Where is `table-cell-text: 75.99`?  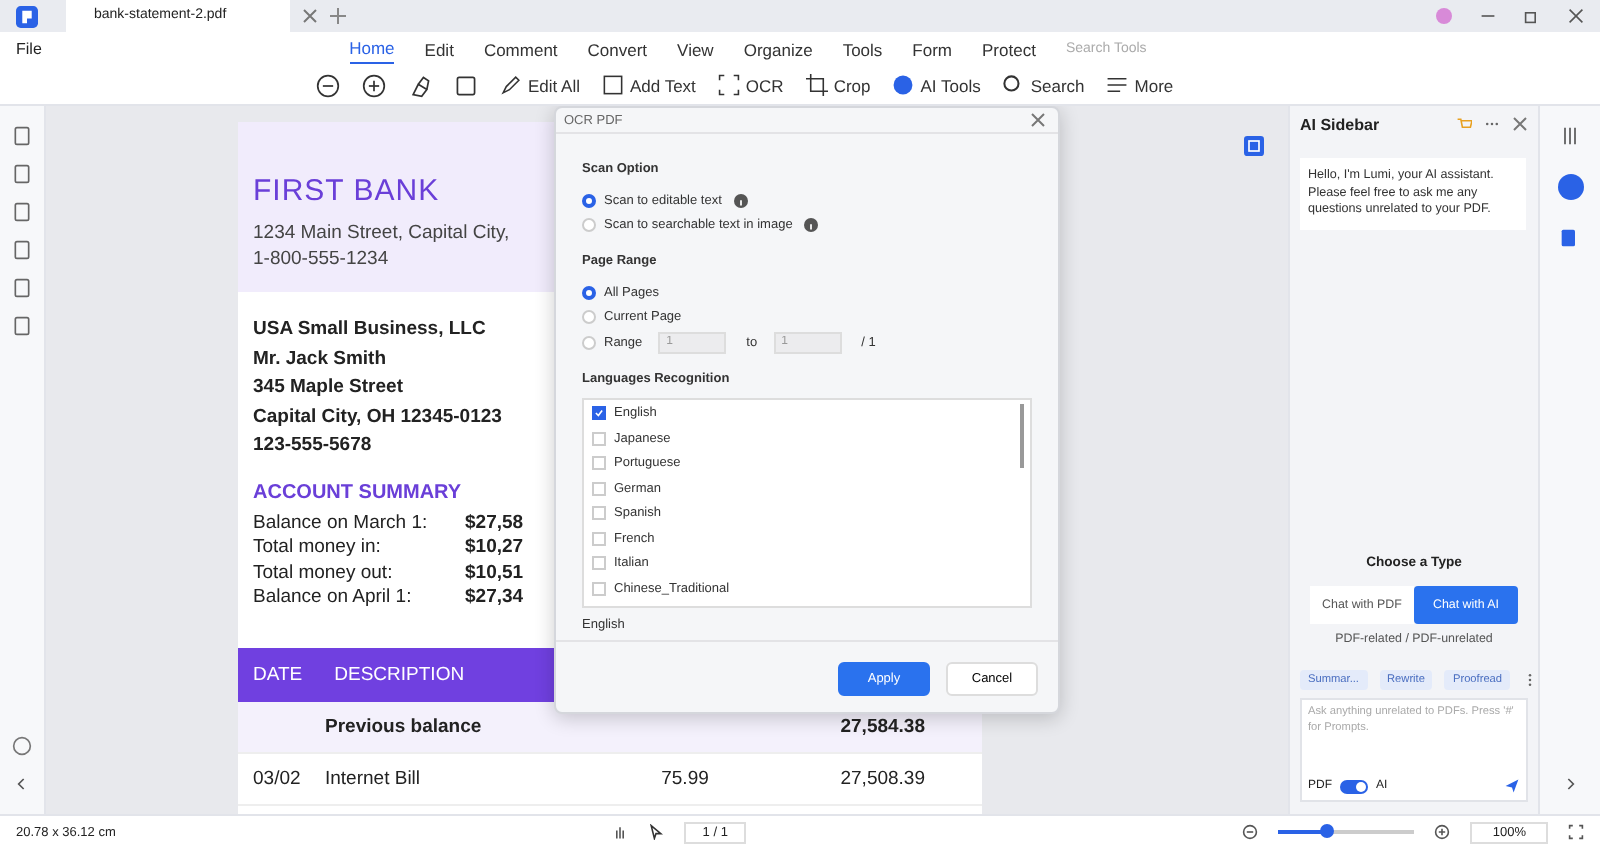 table-cell-text: 75.99 is located at coordinates (685, 778).